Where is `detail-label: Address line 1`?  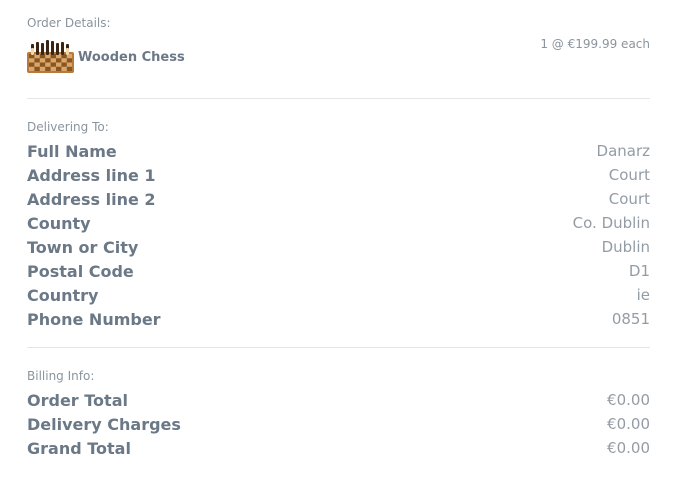 detail-label: Address line 1 is located at coordinates (91, 175).